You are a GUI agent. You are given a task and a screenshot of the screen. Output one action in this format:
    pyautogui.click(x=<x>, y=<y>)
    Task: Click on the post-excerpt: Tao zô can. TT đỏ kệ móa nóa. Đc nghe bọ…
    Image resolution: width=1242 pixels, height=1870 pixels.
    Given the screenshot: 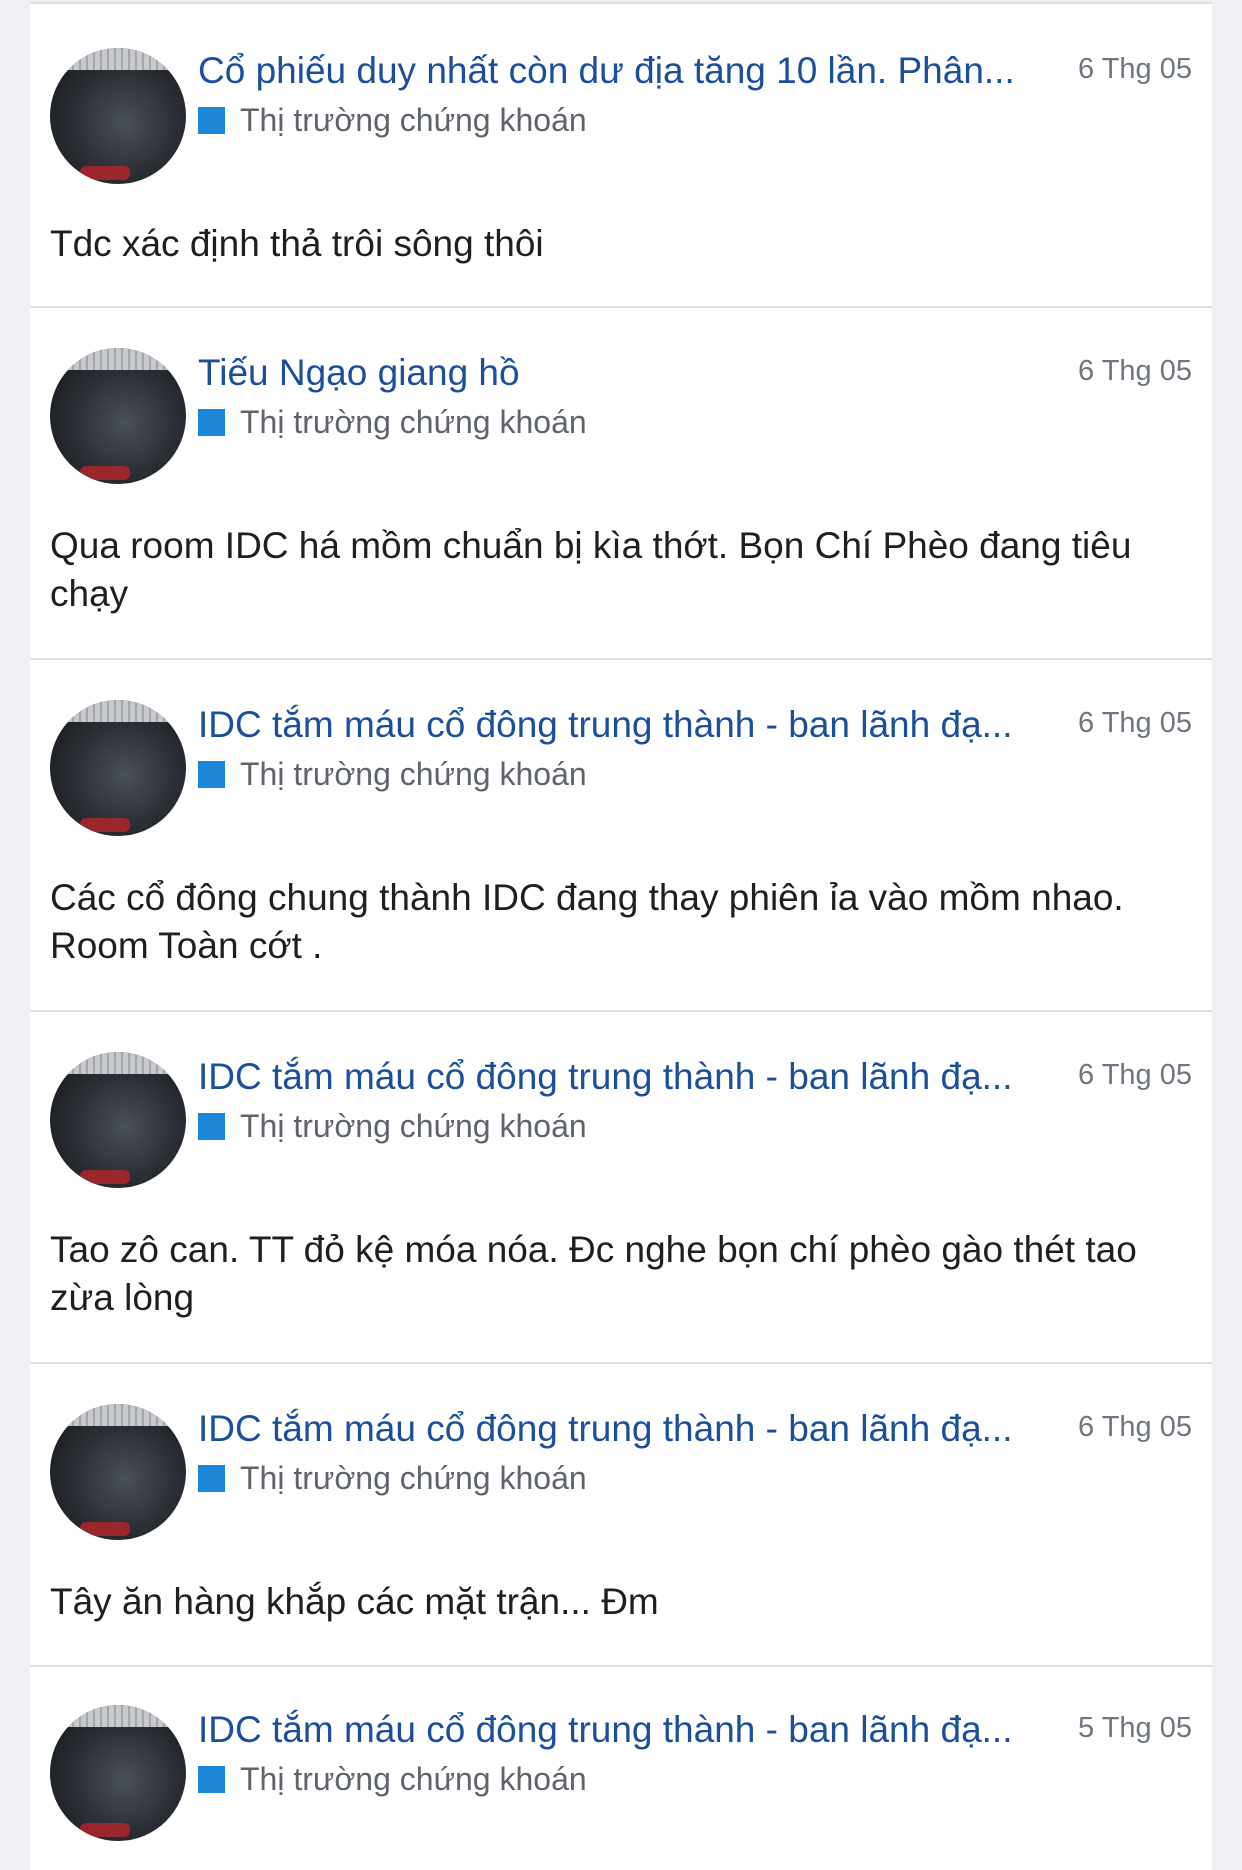 What is the action you would take?
    pyautogui.click(x=619, y=1274)
    